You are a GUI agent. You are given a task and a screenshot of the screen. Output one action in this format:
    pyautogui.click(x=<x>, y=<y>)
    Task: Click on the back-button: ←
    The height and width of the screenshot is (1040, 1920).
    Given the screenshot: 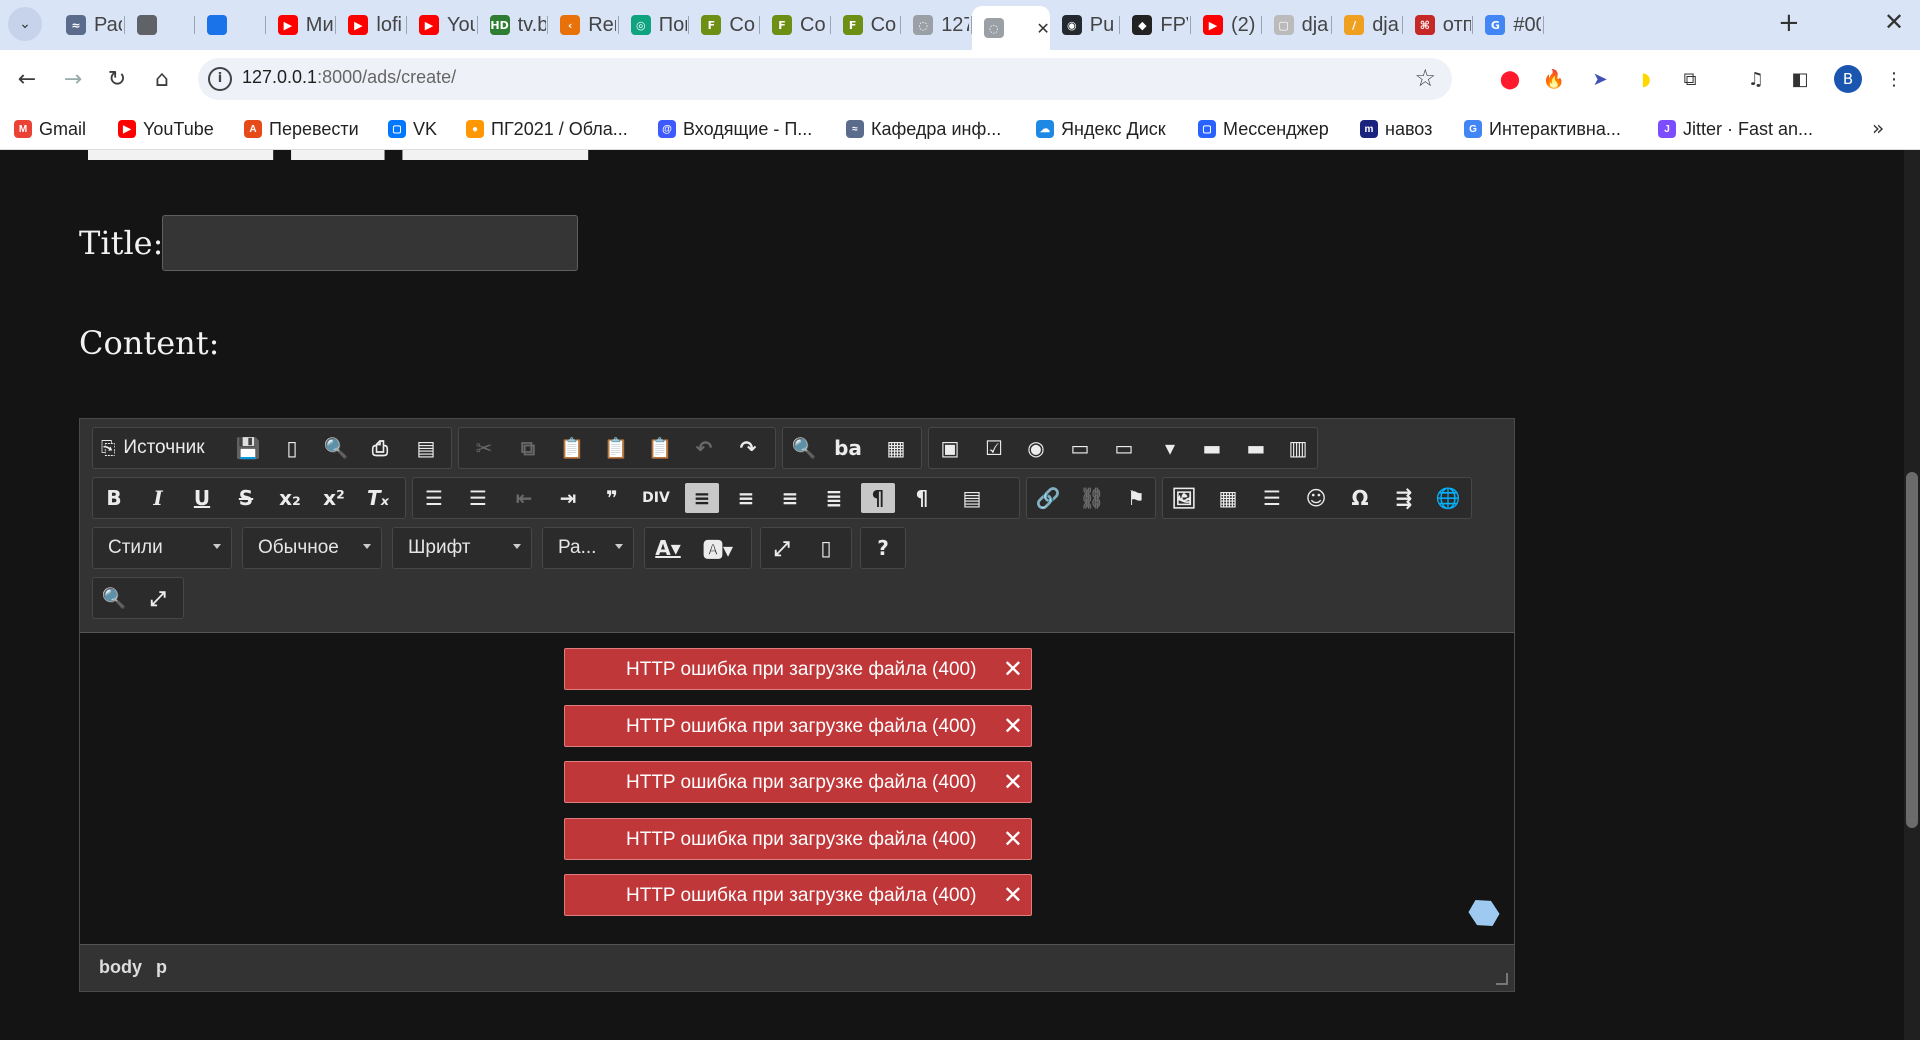 What is the action you would take?
    pyautogui.click(x=27, y=79)
    